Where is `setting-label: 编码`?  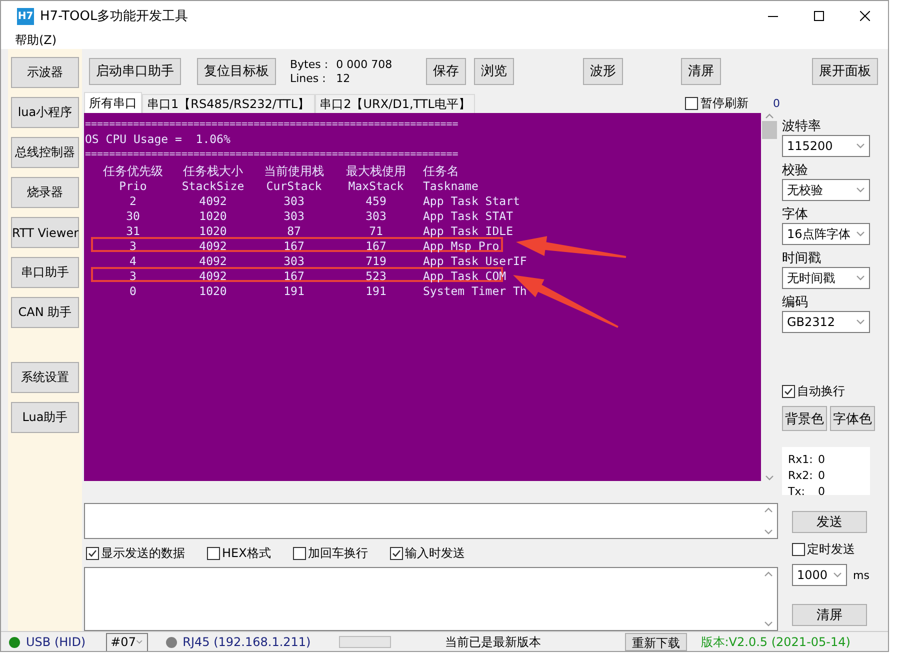
setting-label: 编码 is located at coordinates (795, 302).